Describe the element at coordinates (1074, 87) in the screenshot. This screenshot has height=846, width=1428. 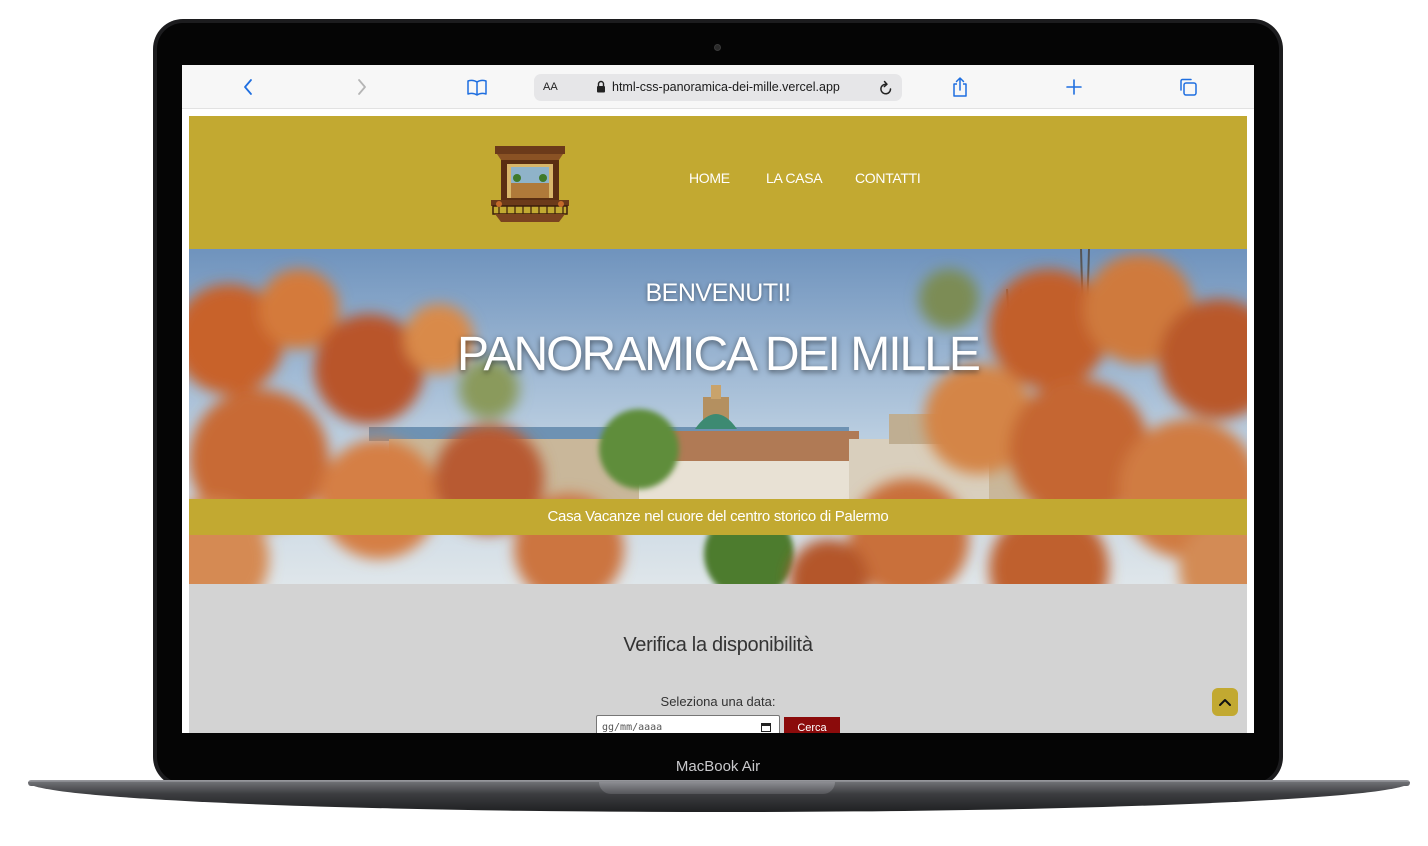
I see `new-tab-icon` at that location.